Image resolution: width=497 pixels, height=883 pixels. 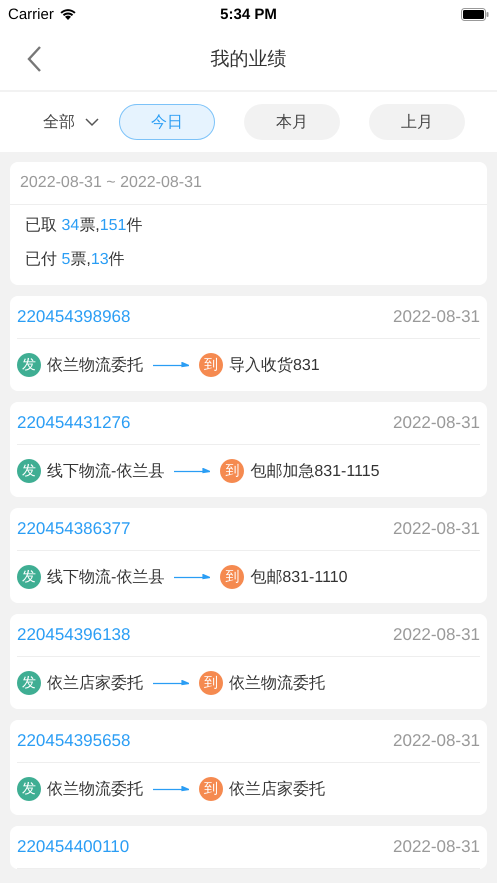 What do you see at coordinates (92, 122) in the screenshot?
I see `chevron-down-icon` at bounding box center [92, 122].